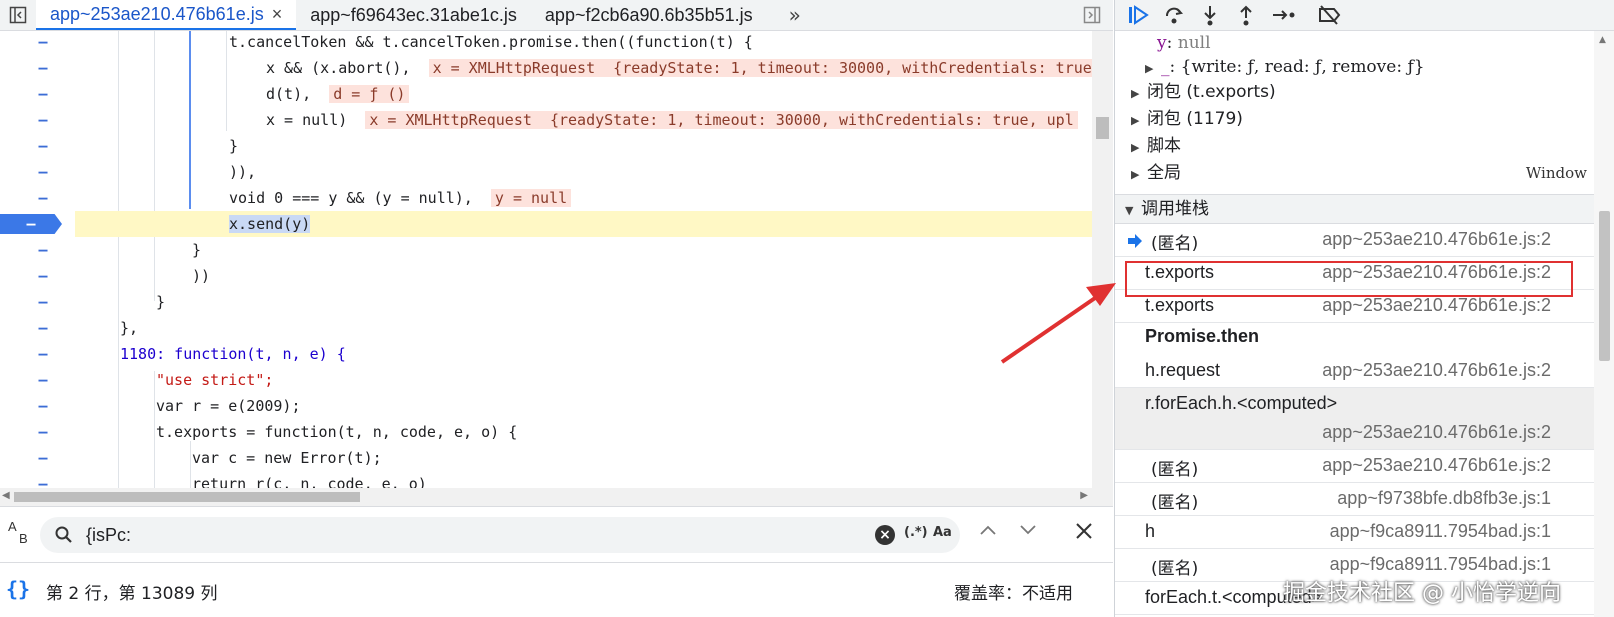  Describe the element at coordinates (546, 94) in the screenshot. I see `code-line: – d(t), d = ƒ ()` at that location.